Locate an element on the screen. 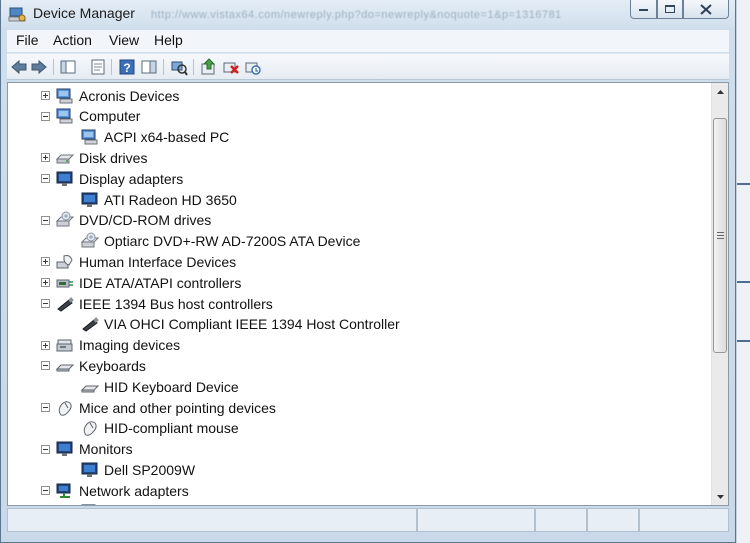 Image resolution: width=750 pixels, height=543 pixels. tree-category-row: Network adapters is located at coordinates (115, 490).